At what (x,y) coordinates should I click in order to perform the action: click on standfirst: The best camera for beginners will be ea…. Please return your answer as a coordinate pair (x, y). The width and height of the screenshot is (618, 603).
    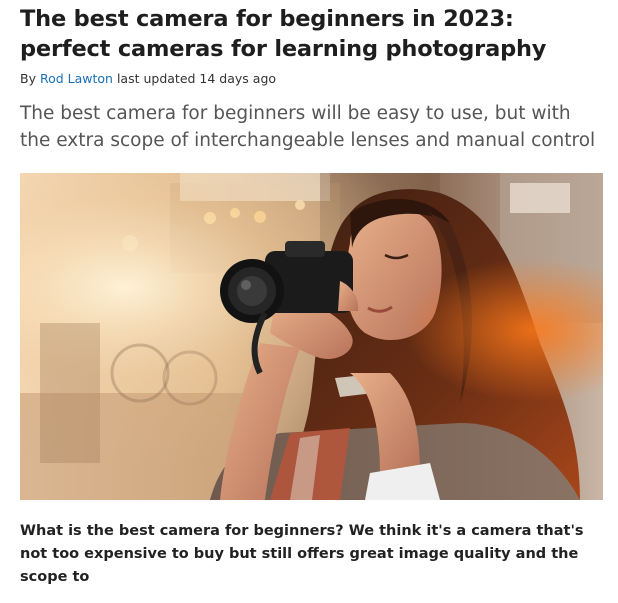
    Looking at the image, I should click on (308, 127).